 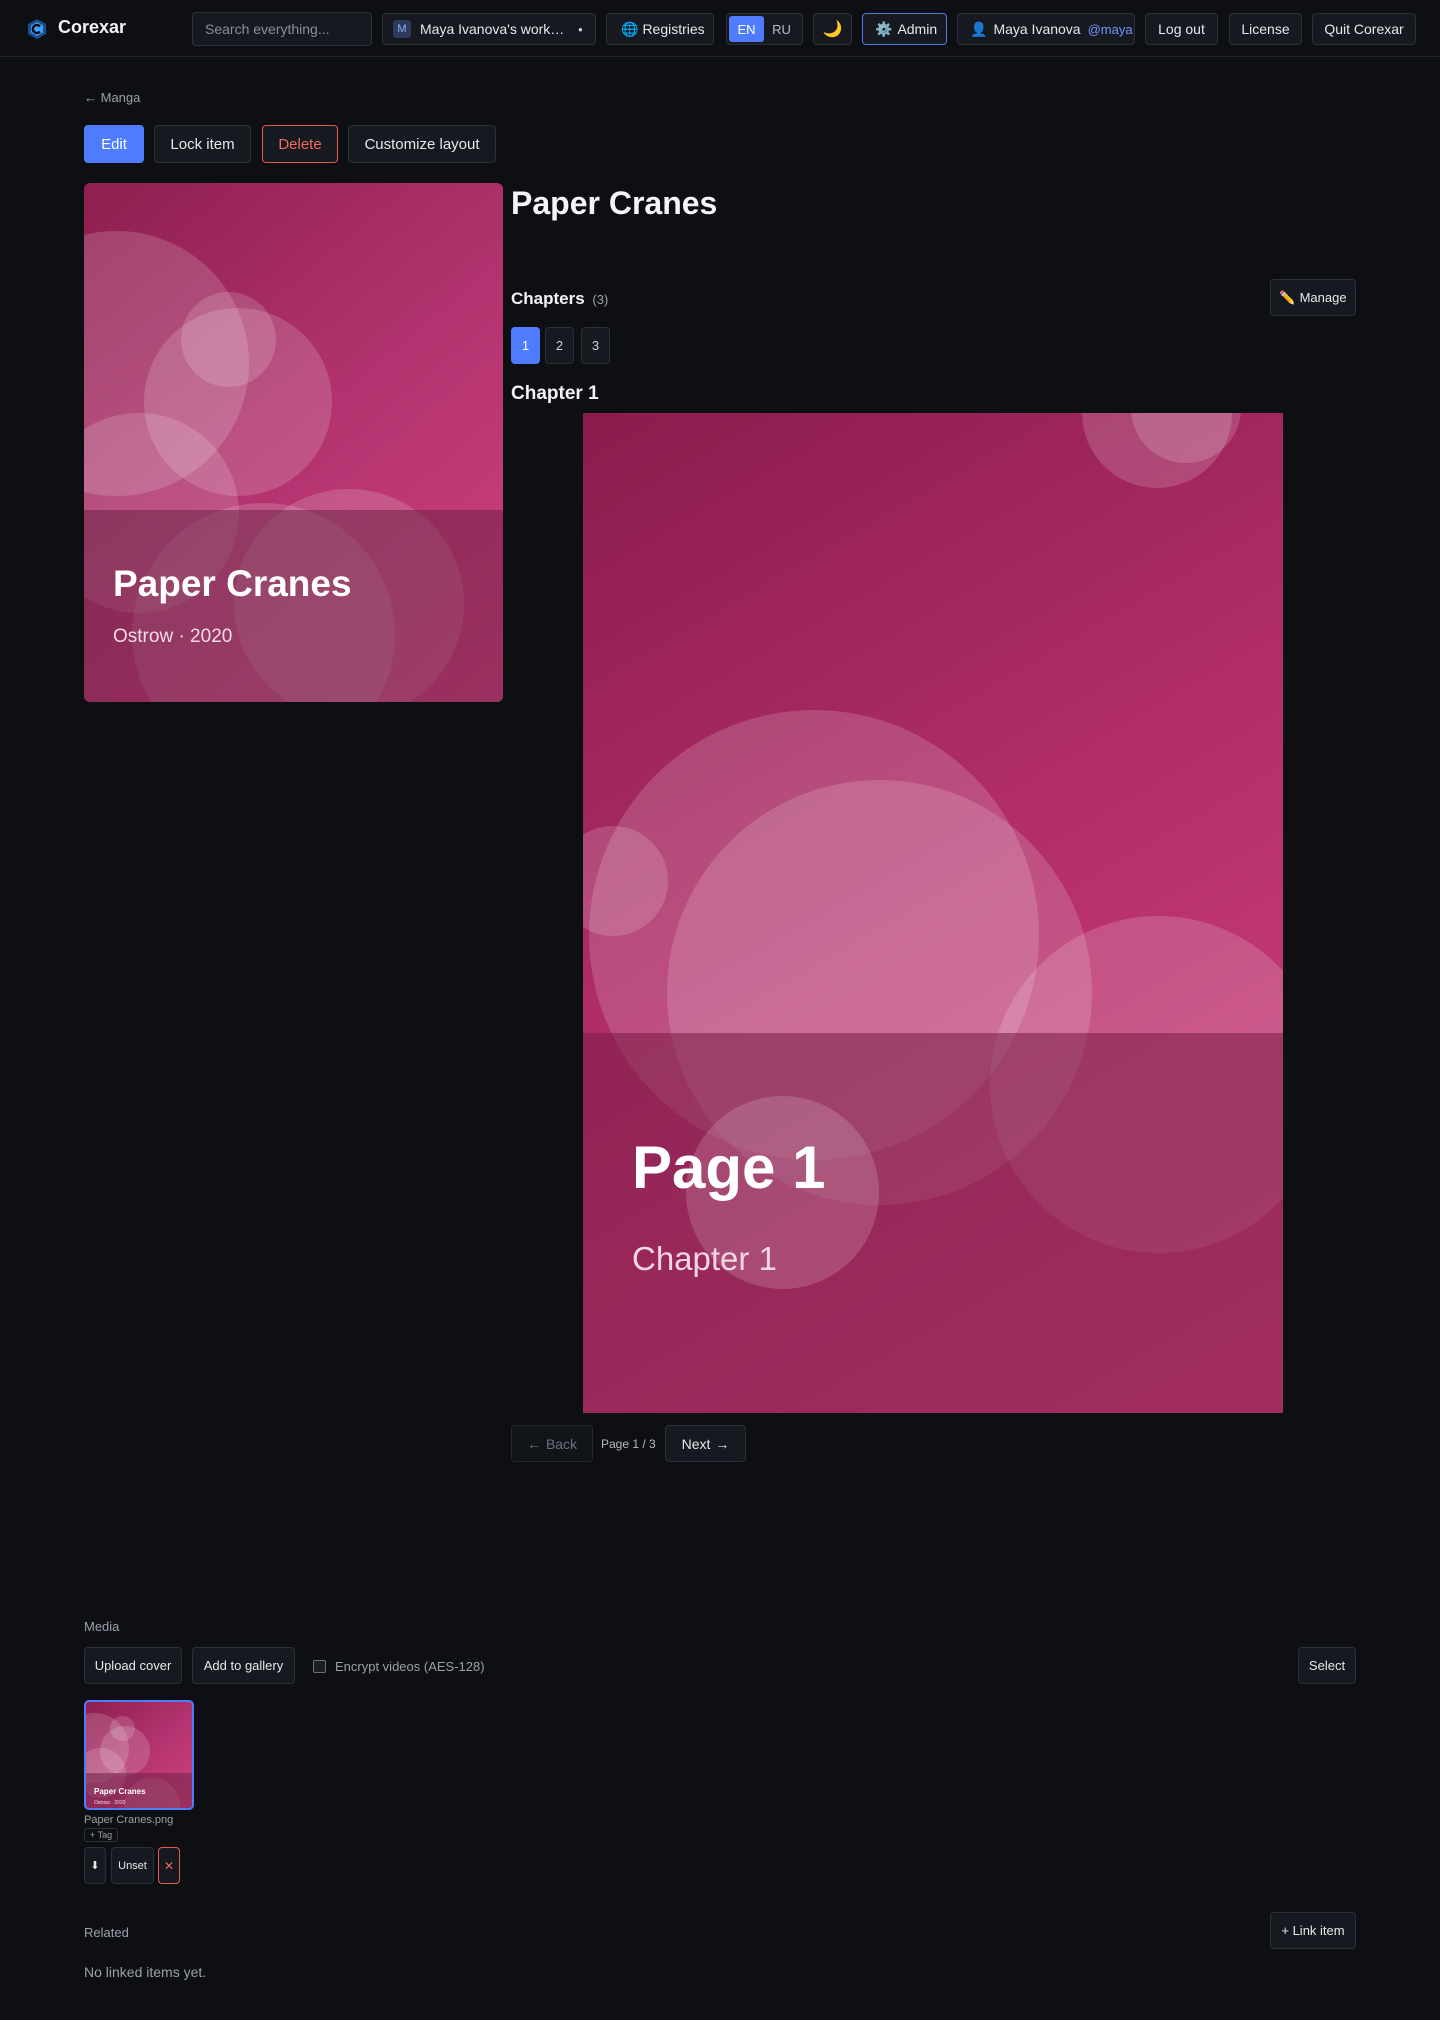 What do you see at coordinates (722, 1443) in the screenshot?
I see `arrow-right-icon: →` at bounding box center [722, 1443].